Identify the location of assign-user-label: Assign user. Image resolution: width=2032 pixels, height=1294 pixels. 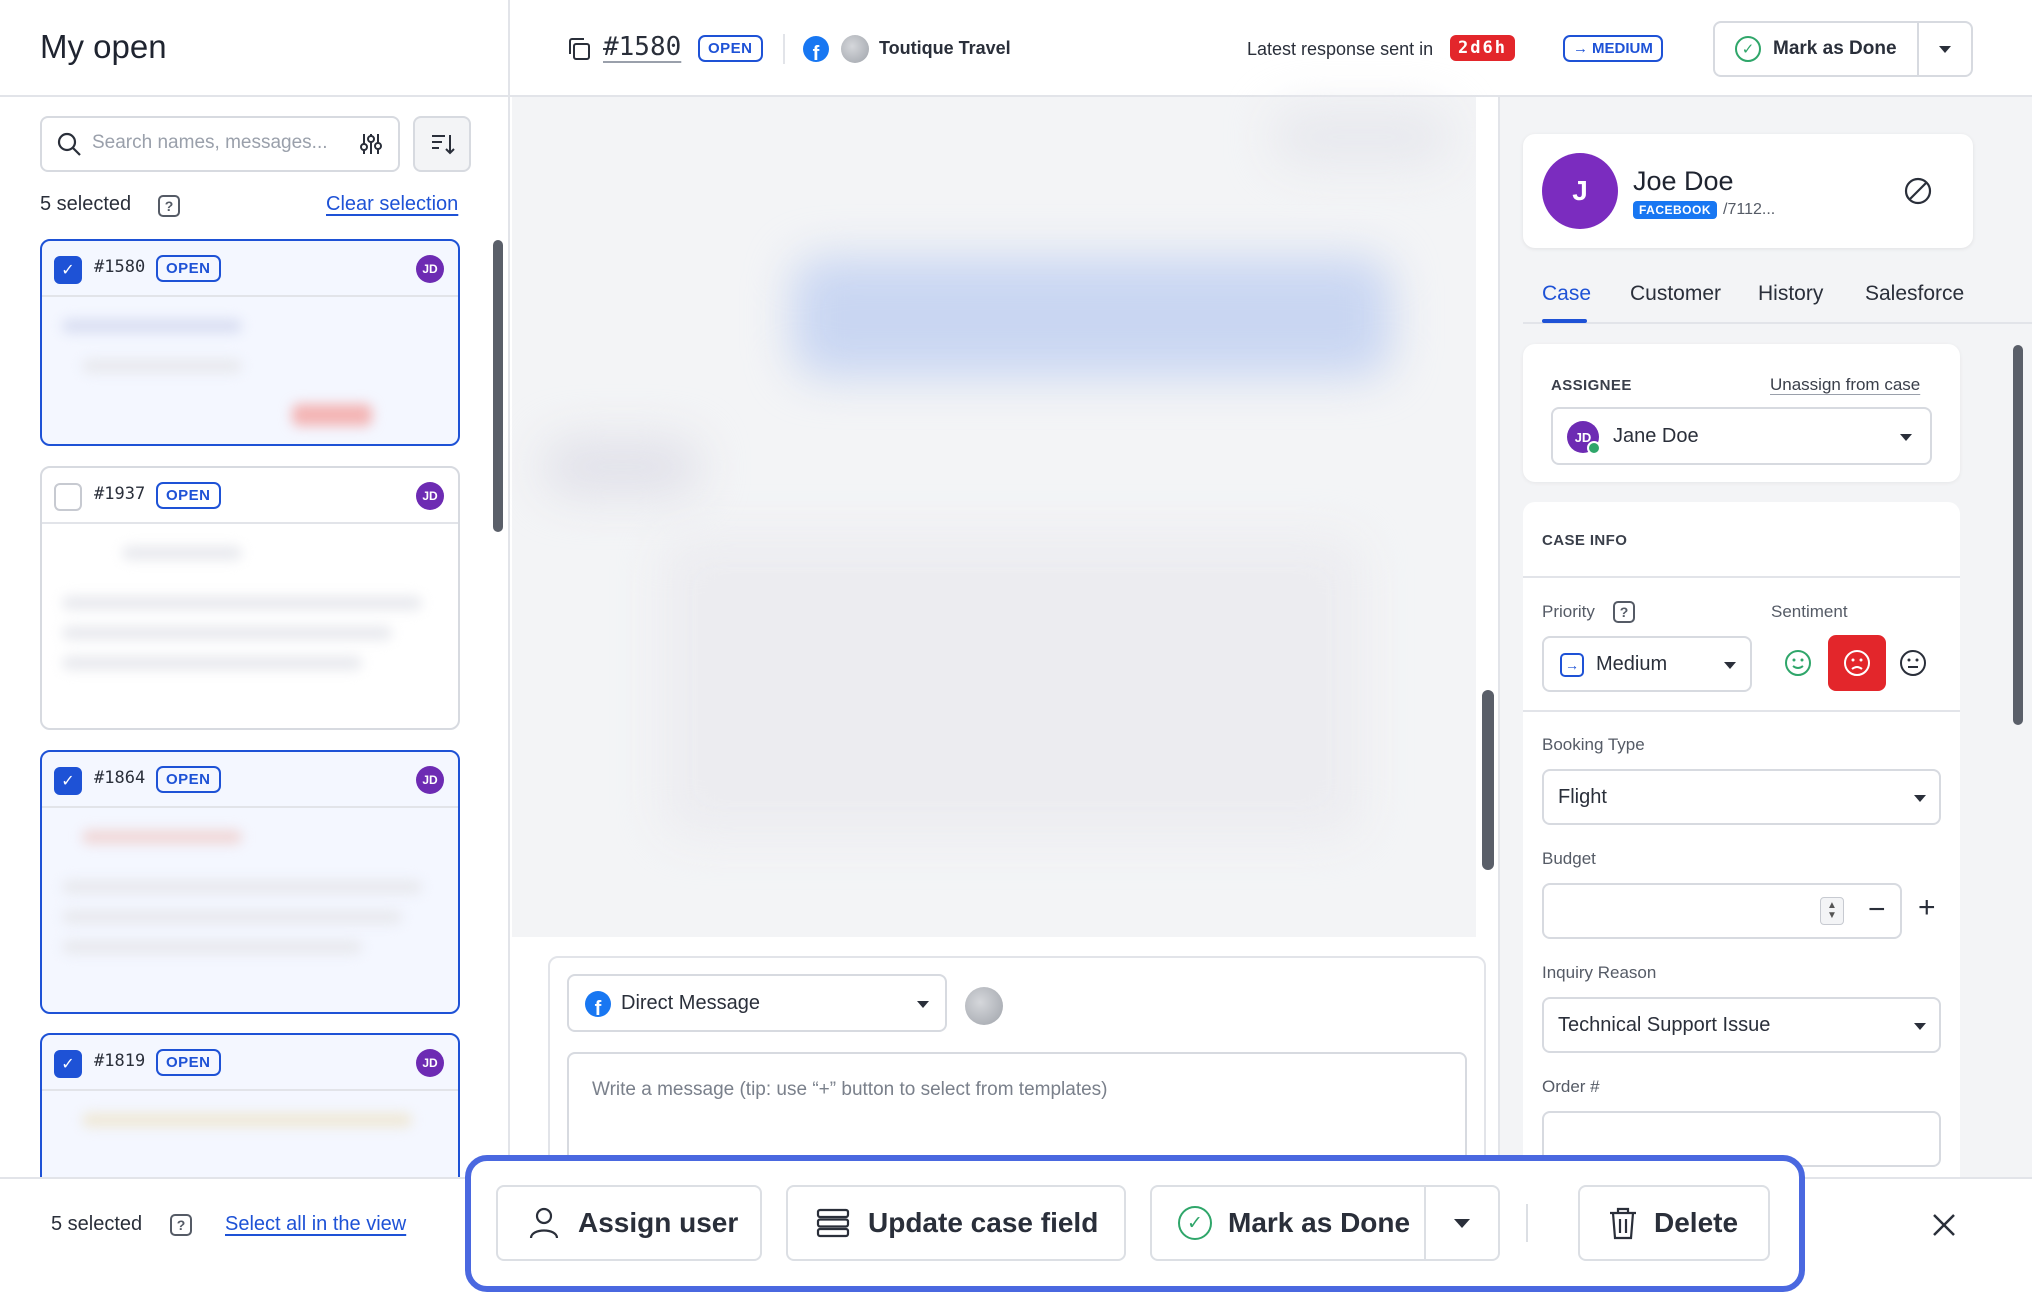
(658, 1222).